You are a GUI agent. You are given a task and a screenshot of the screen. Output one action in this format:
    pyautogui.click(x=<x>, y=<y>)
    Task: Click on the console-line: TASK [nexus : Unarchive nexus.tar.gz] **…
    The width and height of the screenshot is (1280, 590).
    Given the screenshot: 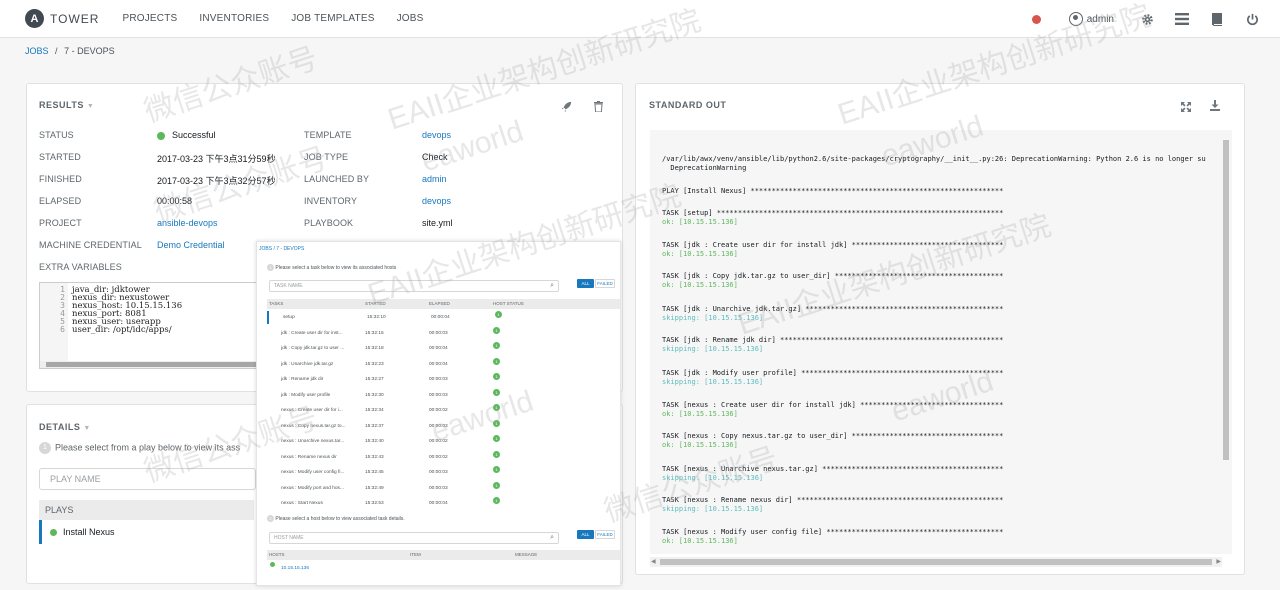 What is the action you would take?
    pyautogui.click(x=833, y=469)
    